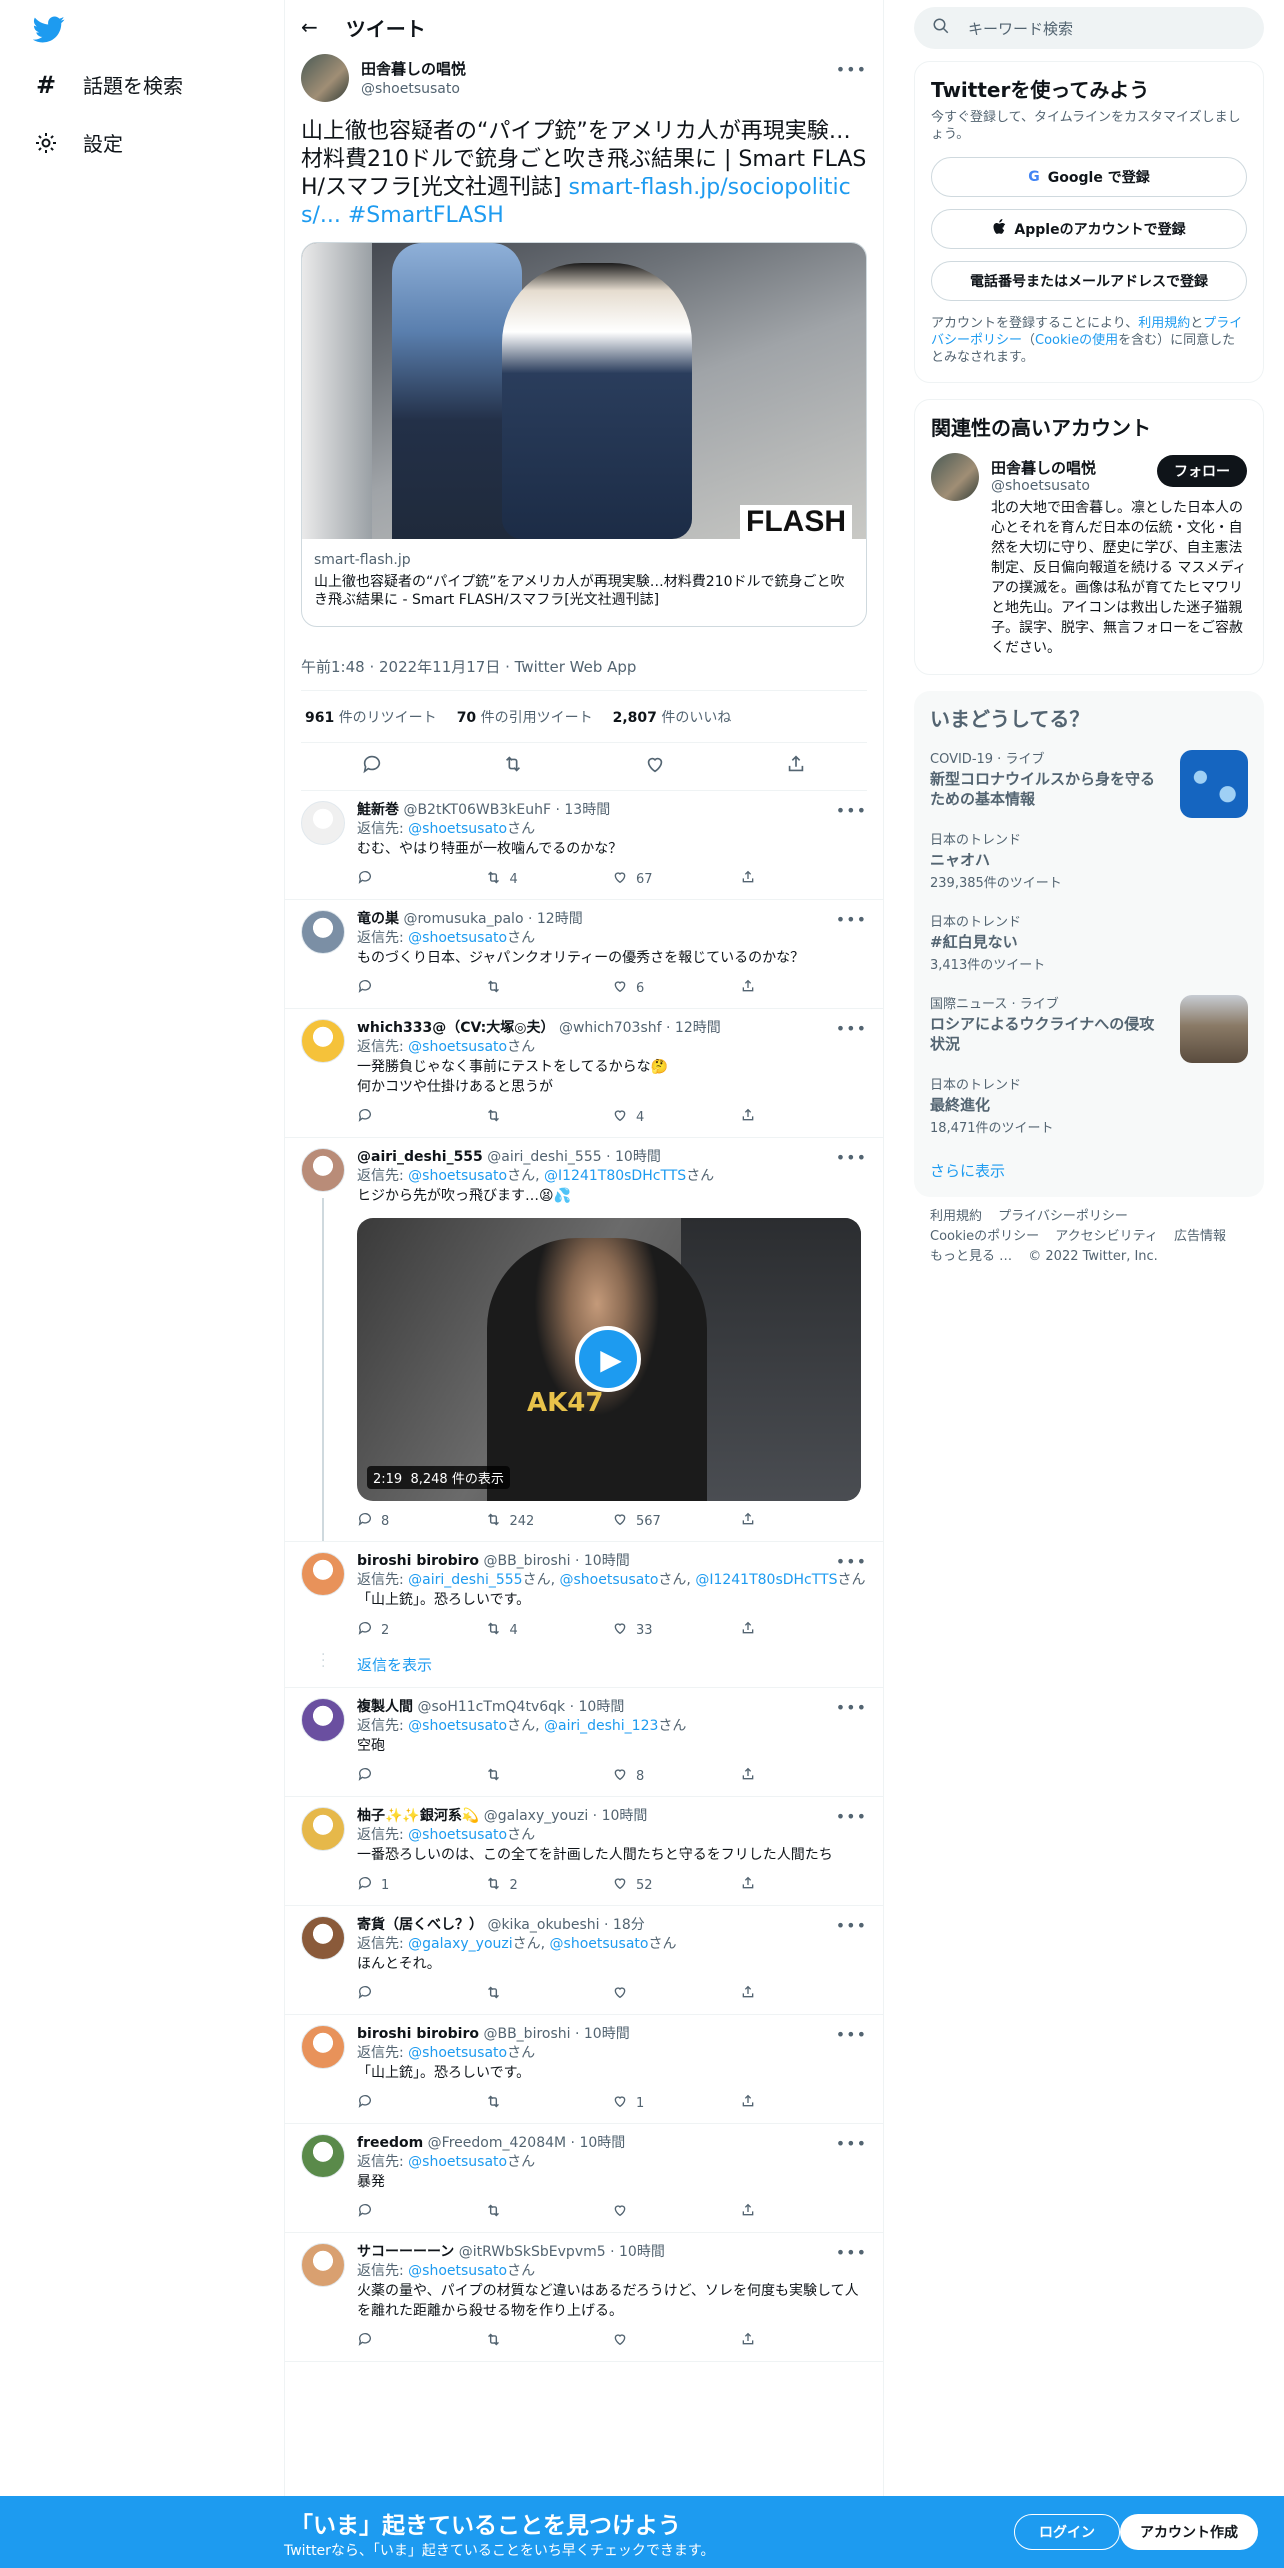 Image resolution: width=1284 pixels, height=2568 pixels. I want to click on reply-time: 12時間, so click(560, 919).